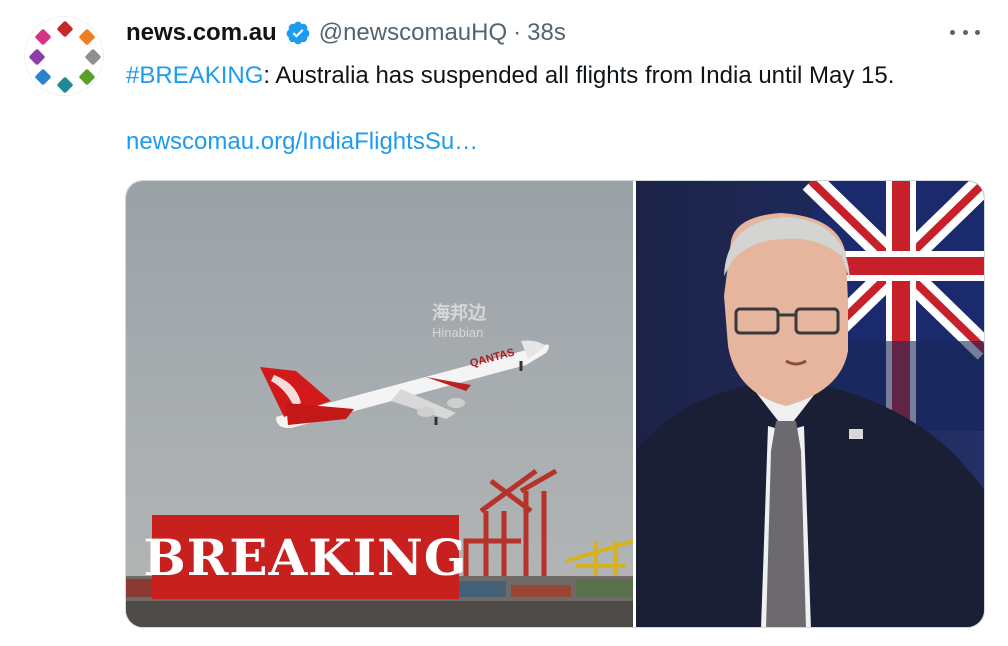  Describe the element at coordinates (458, 332) in the screenshot. I see `watermark-en: Hinabian` at that location.